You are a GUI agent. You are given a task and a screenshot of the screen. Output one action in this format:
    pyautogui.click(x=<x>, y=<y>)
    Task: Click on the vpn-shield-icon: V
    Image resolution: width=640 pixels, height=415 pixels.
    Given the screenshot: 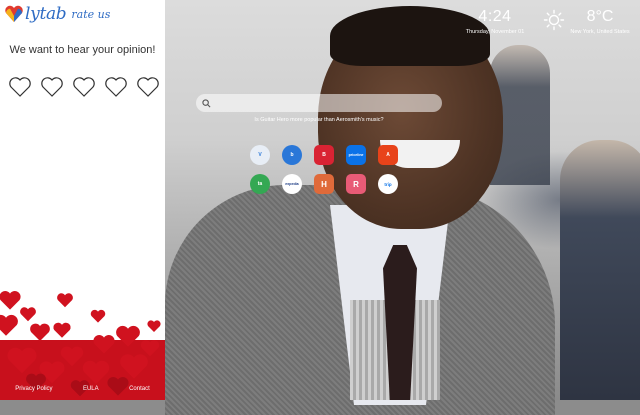 What is the action you would take?
    pyautogui.click(x=260, y=155)
    